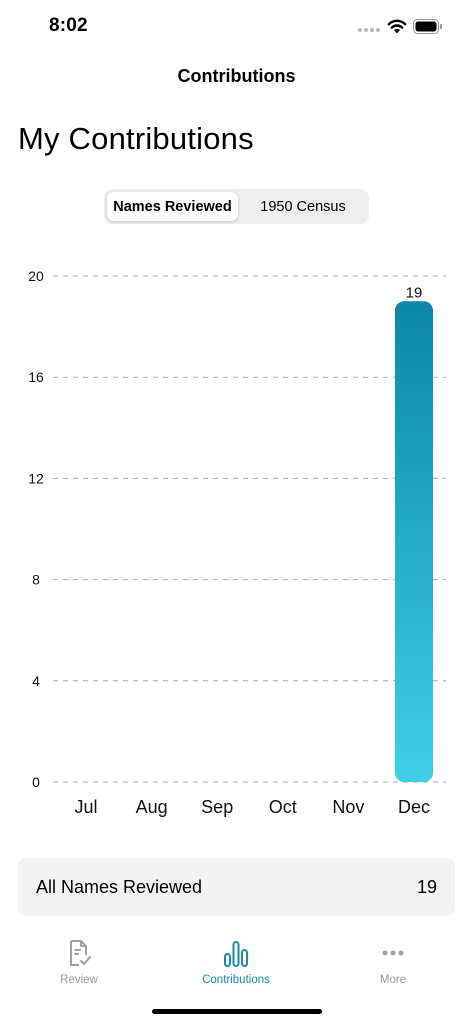 This screenshot has height=1024, width=473. Describe the element at coordinates (36, 276) in the screenshot. I see `y-tick-label: 20` at that location.